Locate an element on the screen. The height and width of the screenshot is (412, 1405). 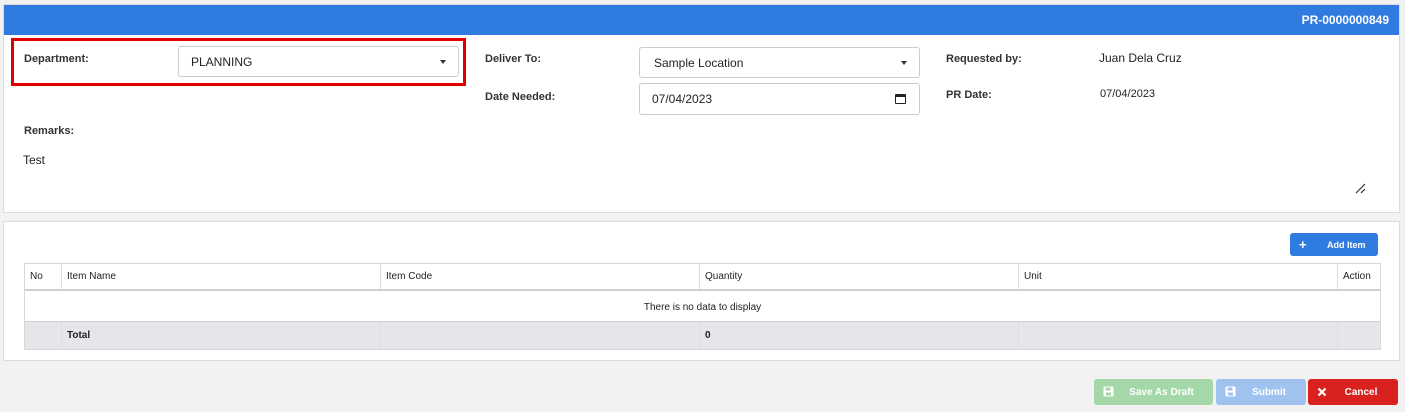
cancel-label: Cancel is located at coordinates (1361, 392).